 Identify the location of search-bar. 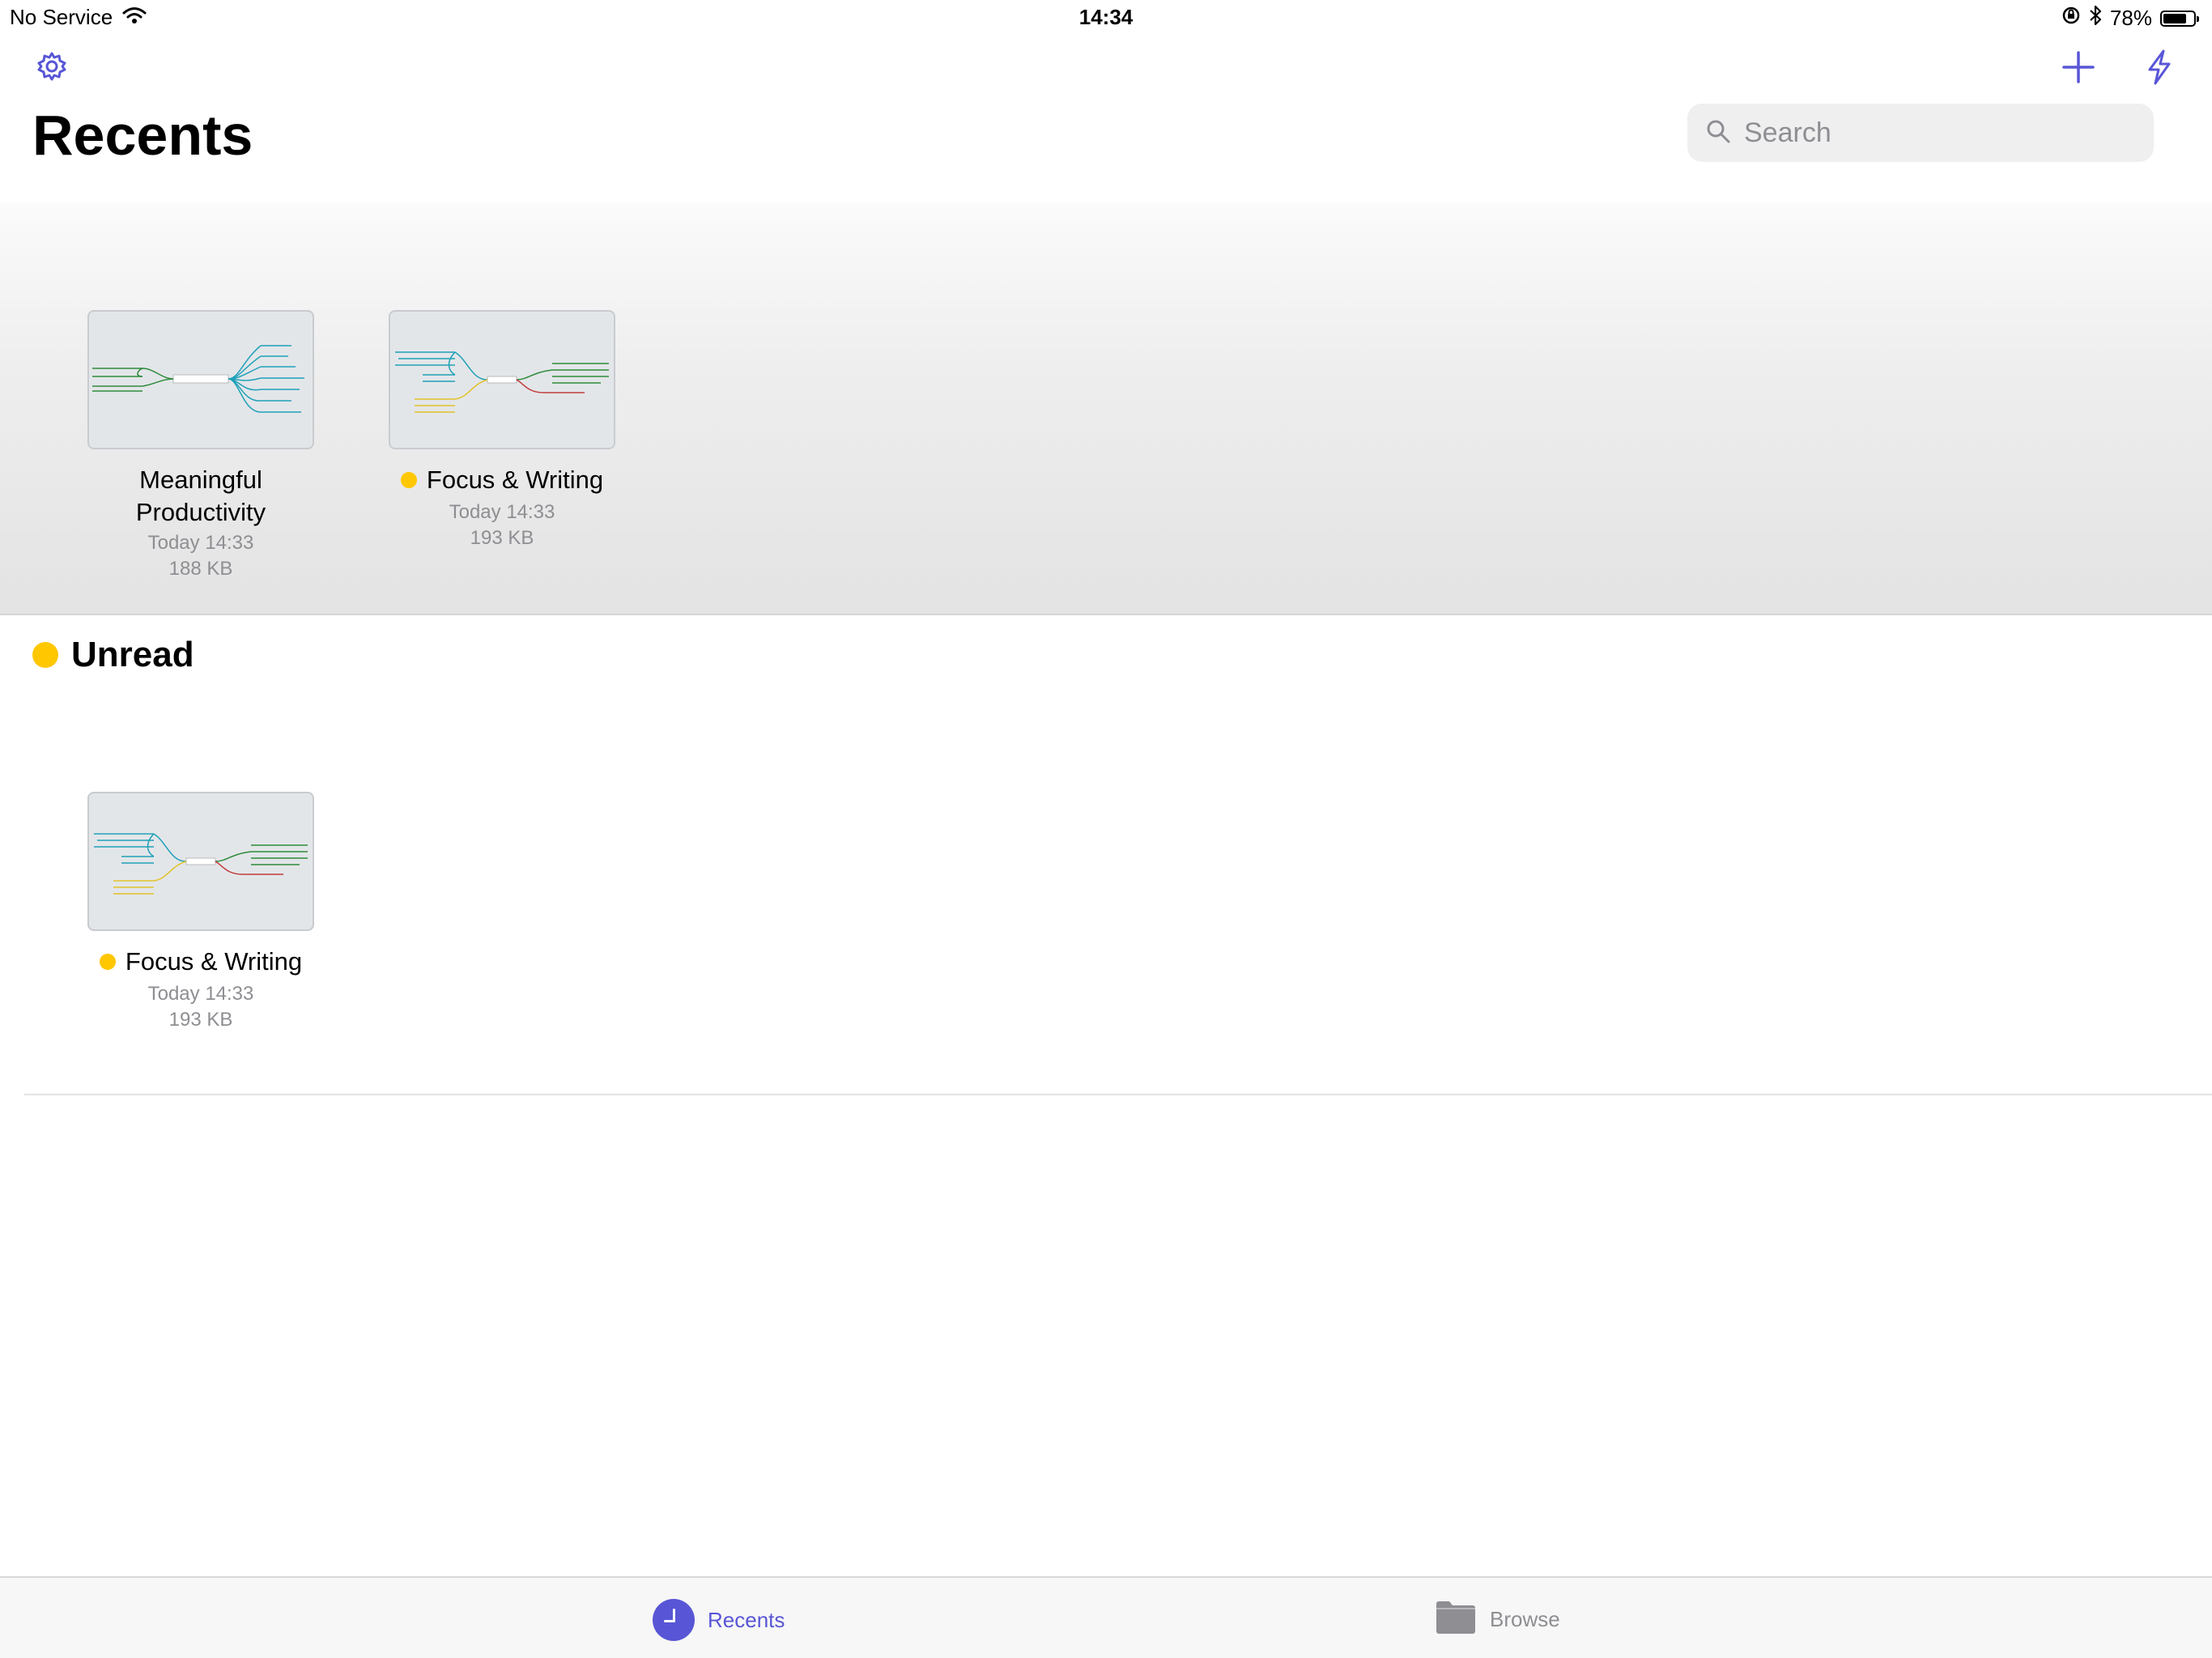
(1921, 133).